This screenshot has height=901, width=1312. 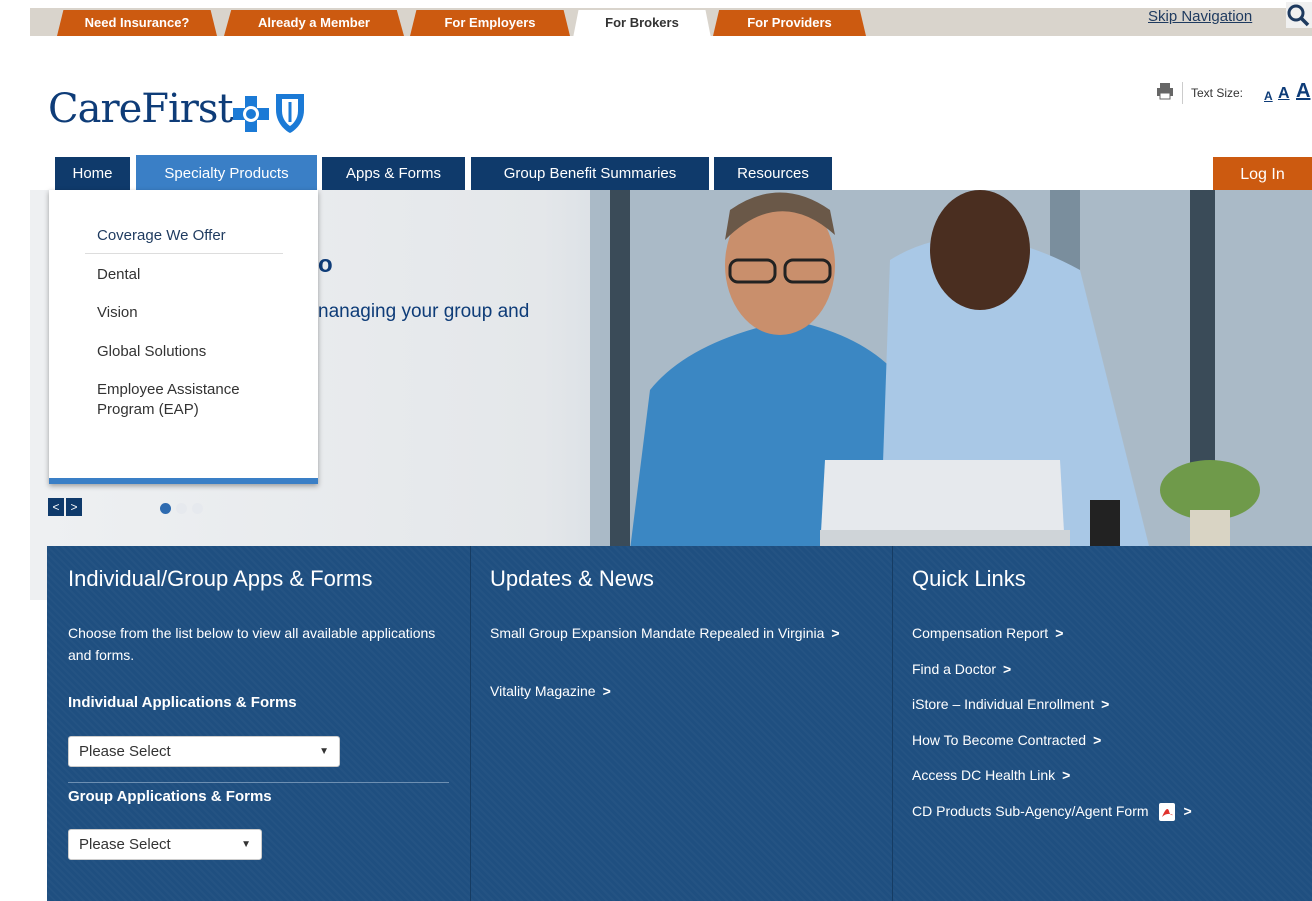 I want to click on text-size-small-button: A, so click(x=1268, y=96).